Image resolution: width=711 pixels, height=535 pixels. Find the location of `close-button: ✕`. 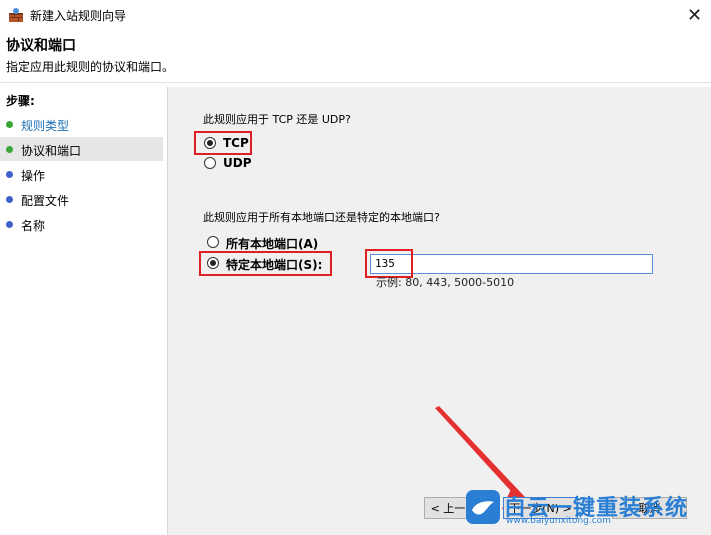

close-button: ✕ is located at coordinates (694, 15).